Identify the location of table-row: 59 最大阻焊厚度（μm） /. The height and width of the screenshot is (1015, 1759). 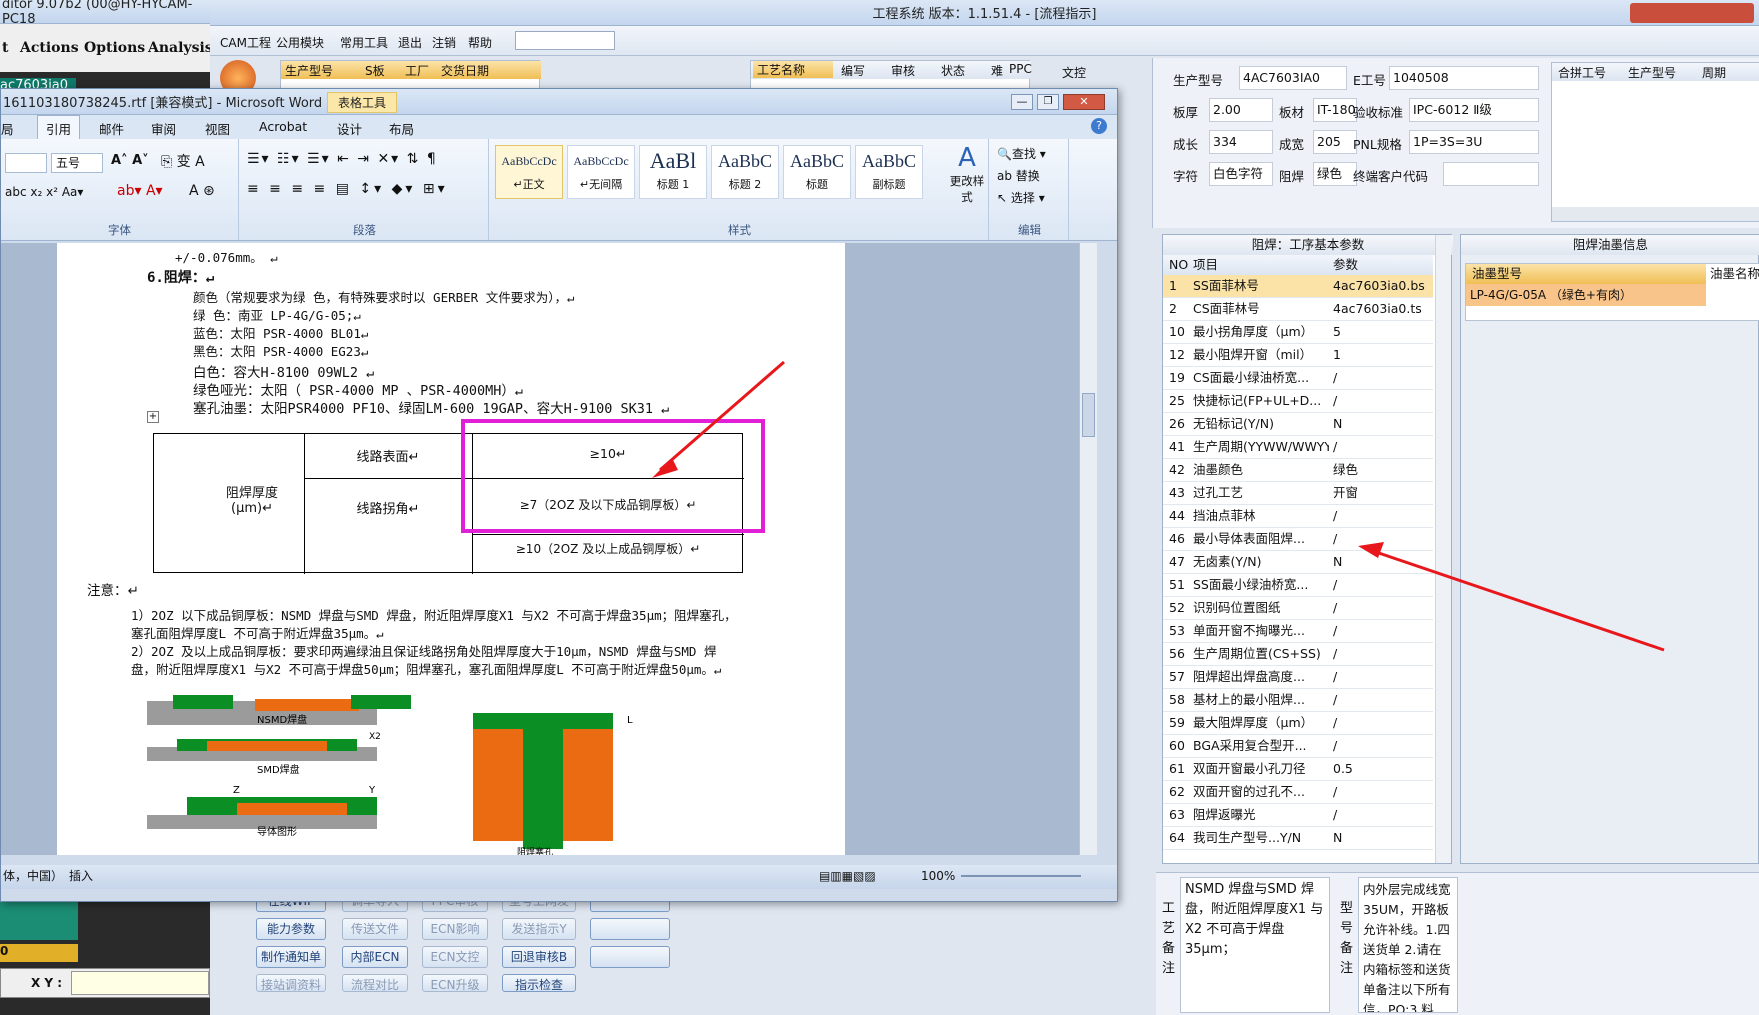
(1298, 723).